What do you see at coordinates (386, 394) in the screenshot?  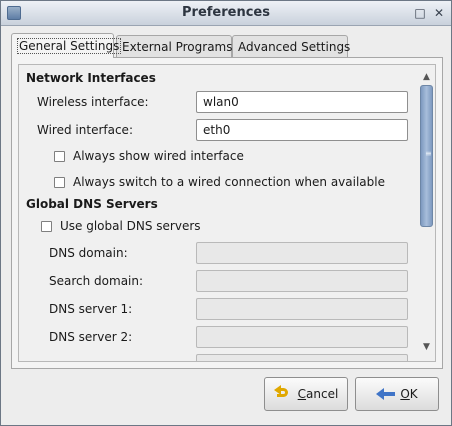 I see `left-arrow-icon` at bounding box center [386, 394].